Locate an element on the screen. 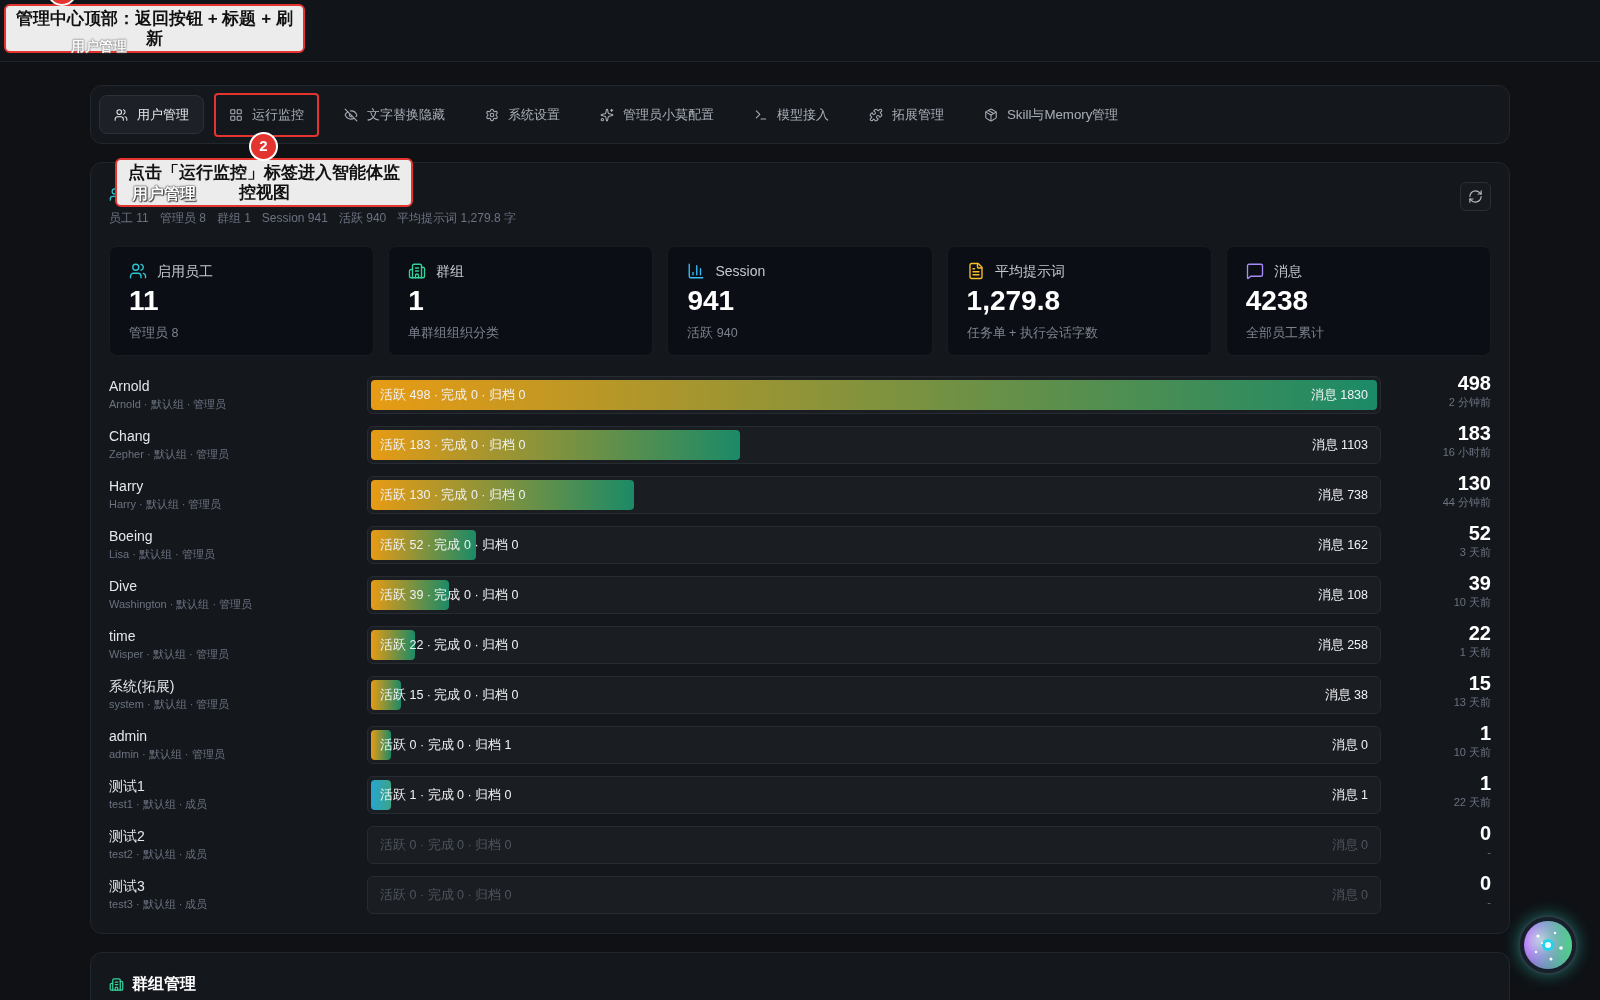 The width and height of the screenshot is (1600, 1000). summary-item: Session 941 is located at coordinates (294, 218).